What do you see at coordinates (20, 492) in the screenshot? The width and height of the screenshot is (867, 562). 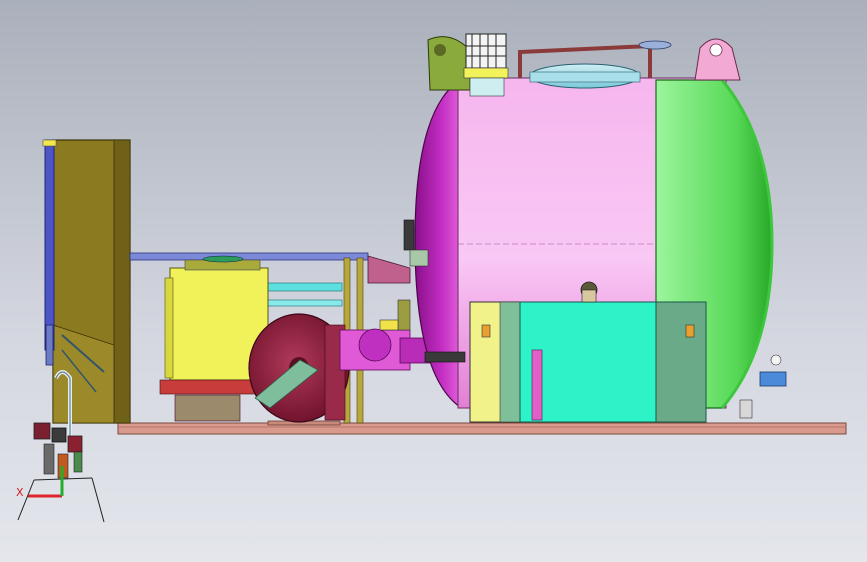 I see `x-axis-label: X` at bounding box center [20, 492].